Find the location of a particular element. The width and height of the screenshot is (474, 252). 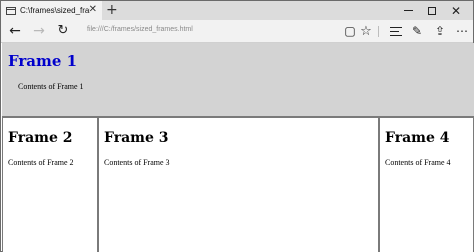

tab-title: C:\frames\sized_frames.html is located at coordinates (55, 10).